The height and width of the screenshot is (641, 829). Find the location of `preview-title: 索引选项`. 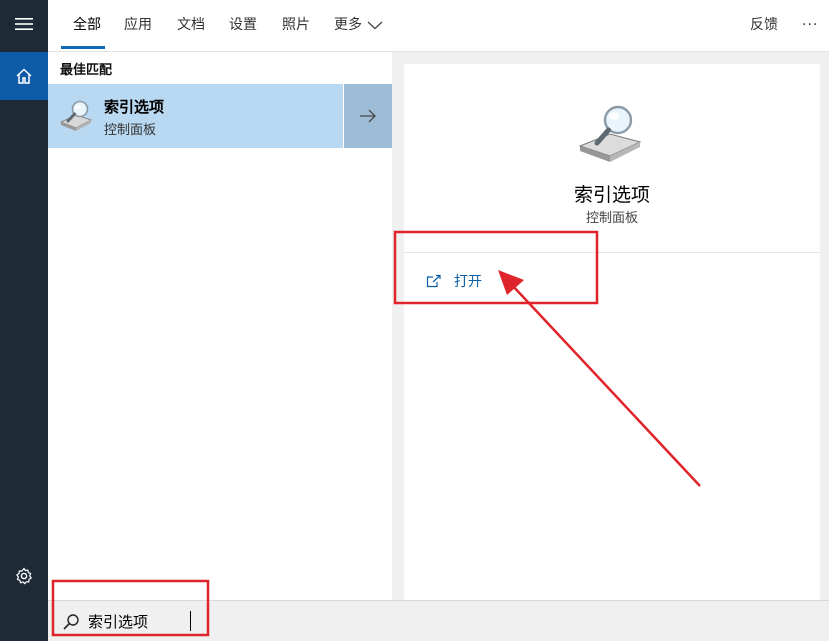

preview-title: 索引选项 is located at coordinates (611, 195).